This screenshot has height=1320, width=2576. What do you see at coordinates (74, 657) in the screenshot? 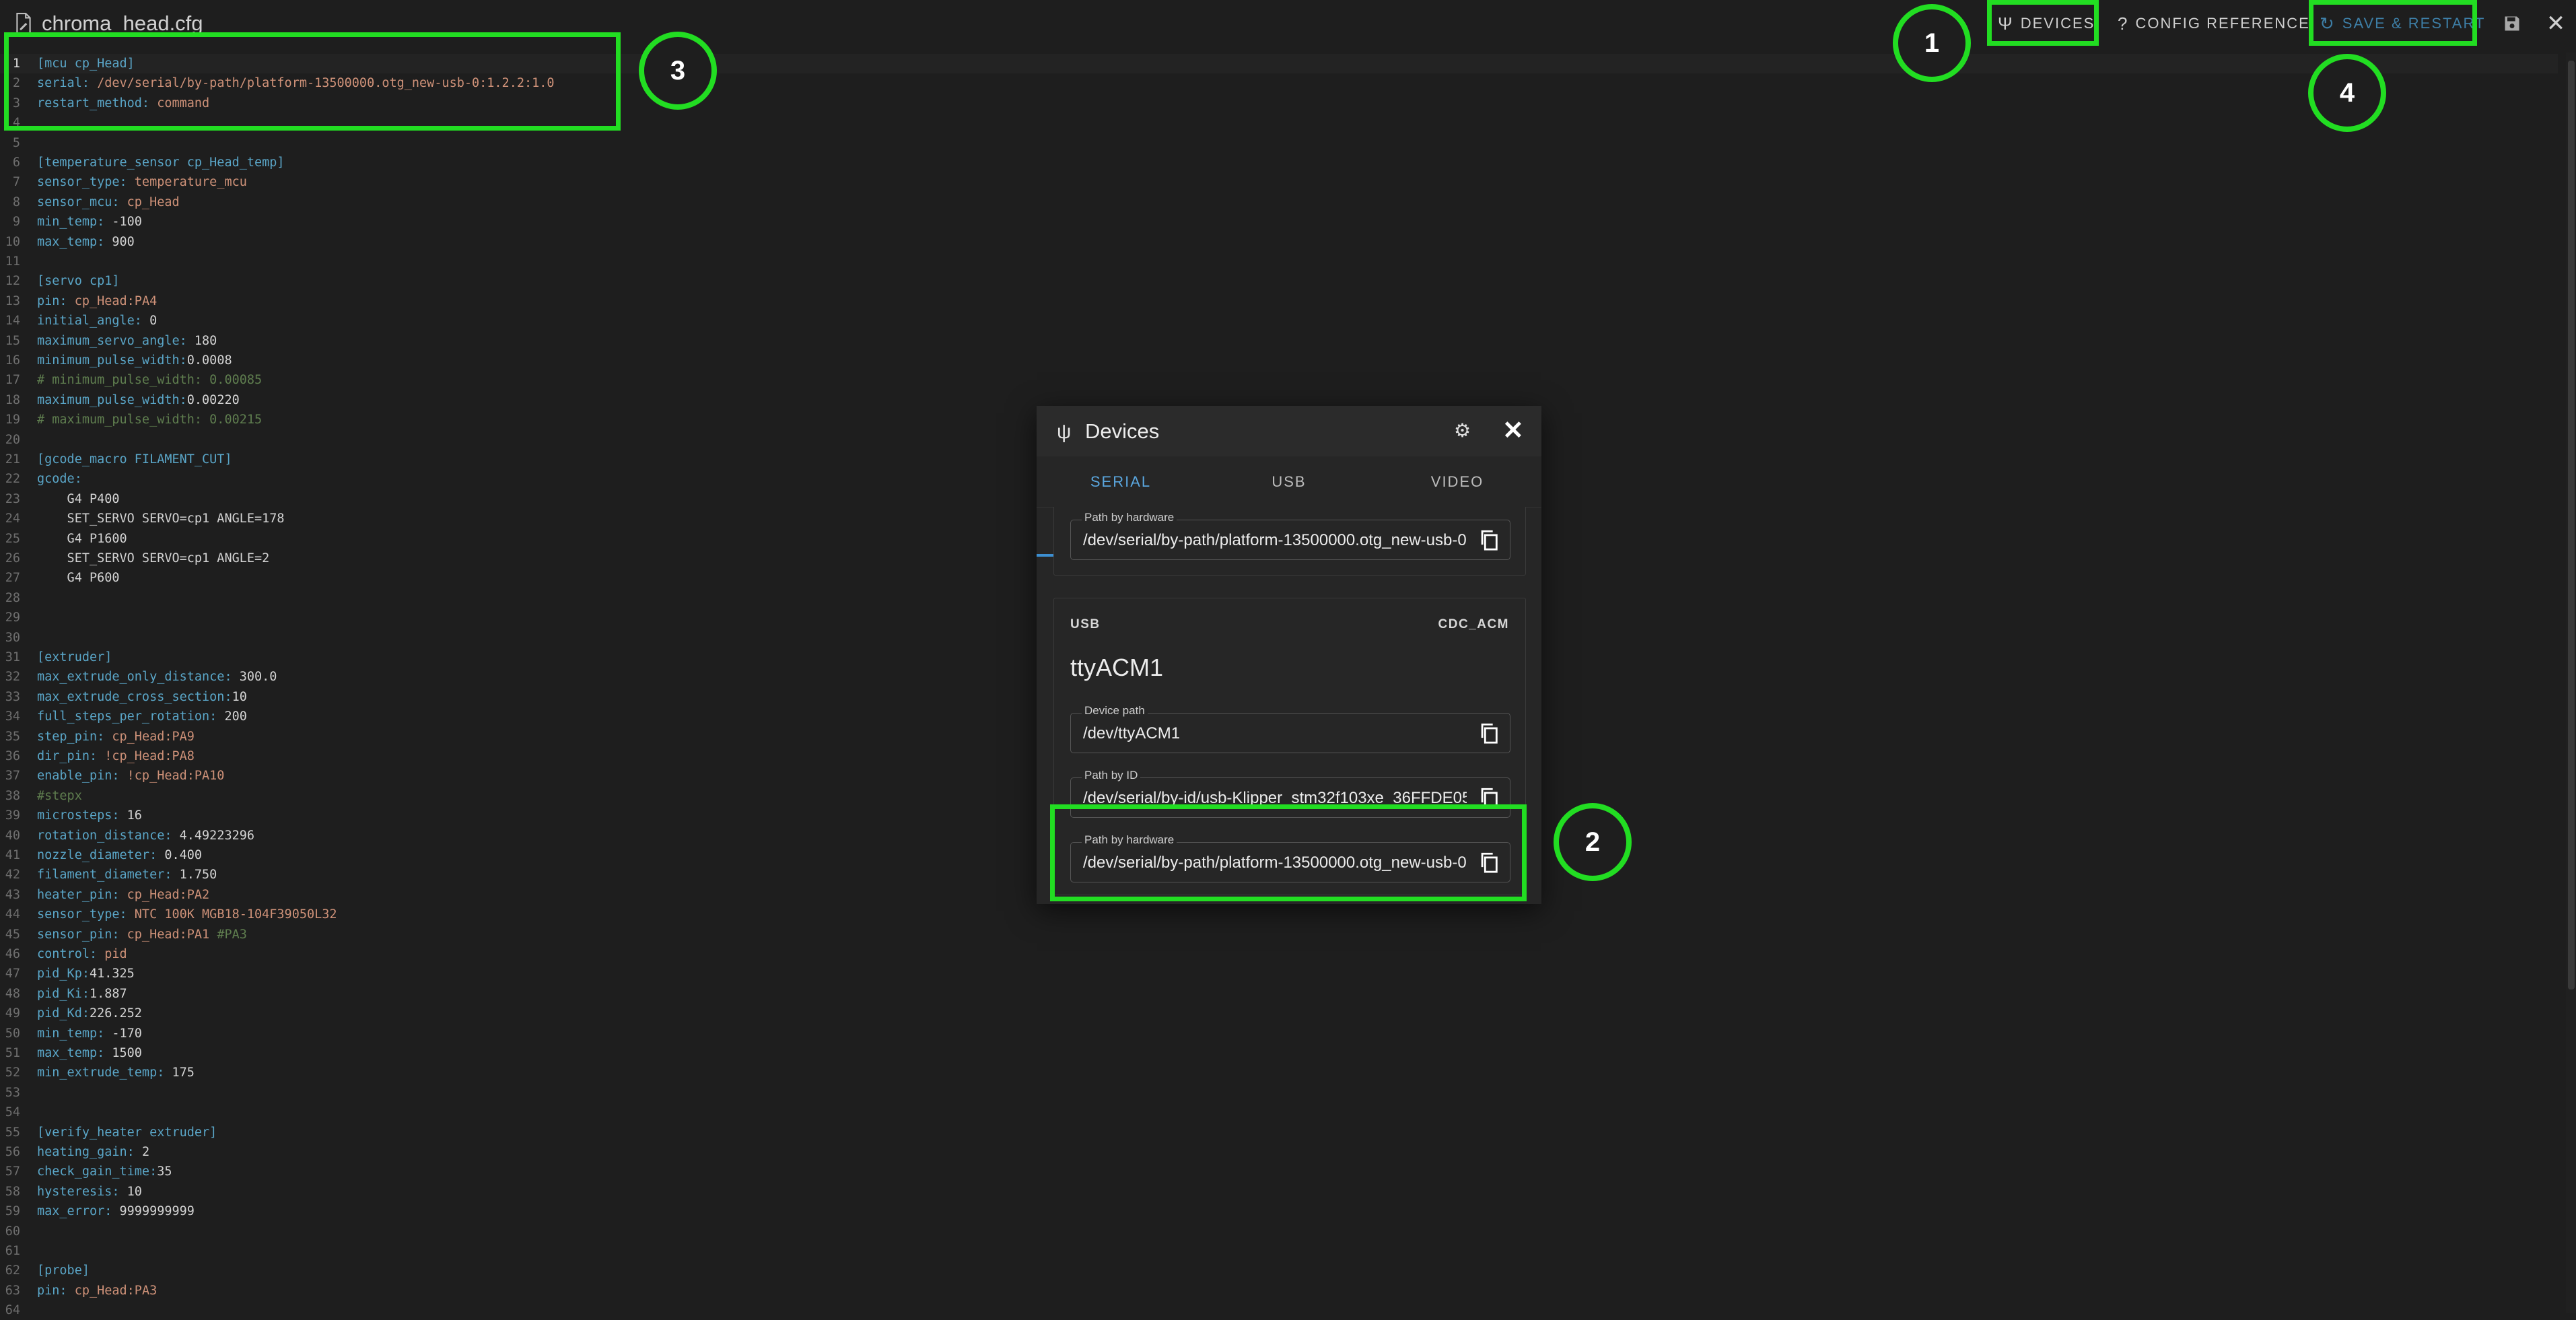
I see `code-token: [extruder]` at bounding box center [74, 657].